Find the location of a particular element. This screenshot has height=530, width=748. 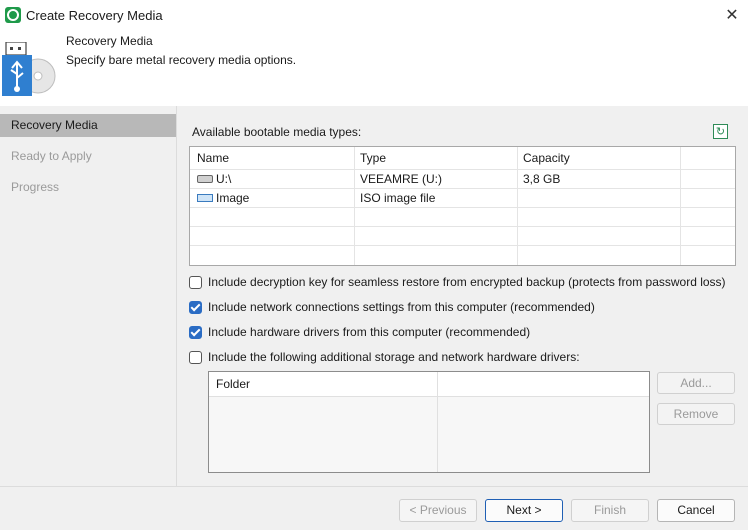

drivers-folder-table: Folder is located at coordinates (429, 422).